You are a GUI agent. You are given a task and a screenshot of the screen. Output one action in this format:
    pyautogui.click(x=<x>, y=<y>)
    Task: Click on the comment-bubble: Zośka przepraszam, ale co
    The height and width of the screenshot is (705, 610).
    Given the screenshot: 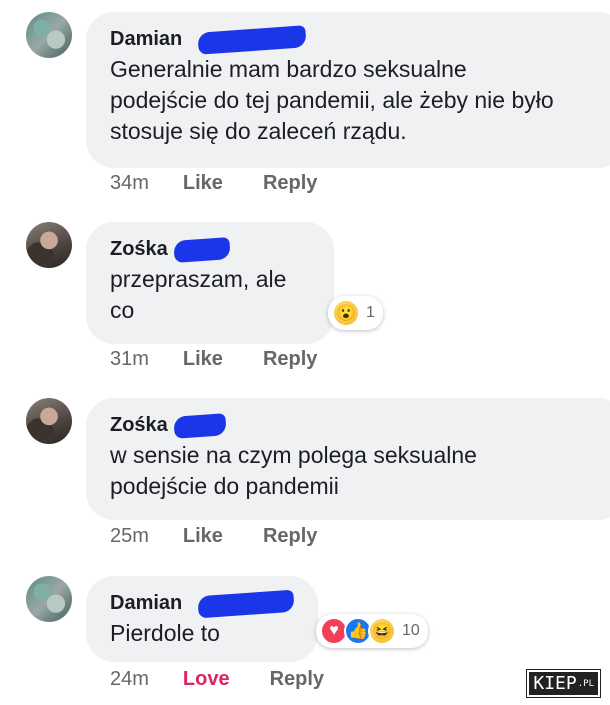 What is the action you would take?
    pyautogui.click(x=210, y=283)
    